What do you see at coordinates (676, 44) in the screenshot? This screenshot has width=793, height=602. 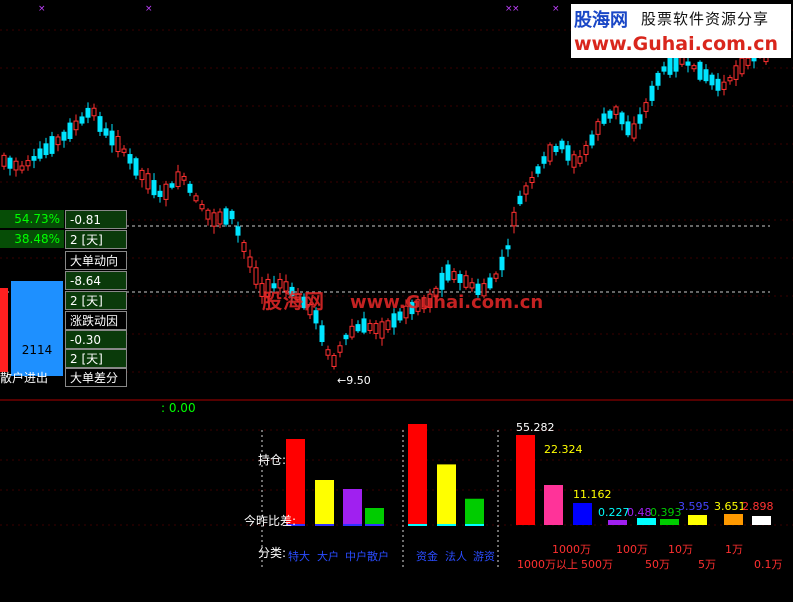 I see `logo-url: www.Guhai.com.cn` at bounding box center [676, 44].